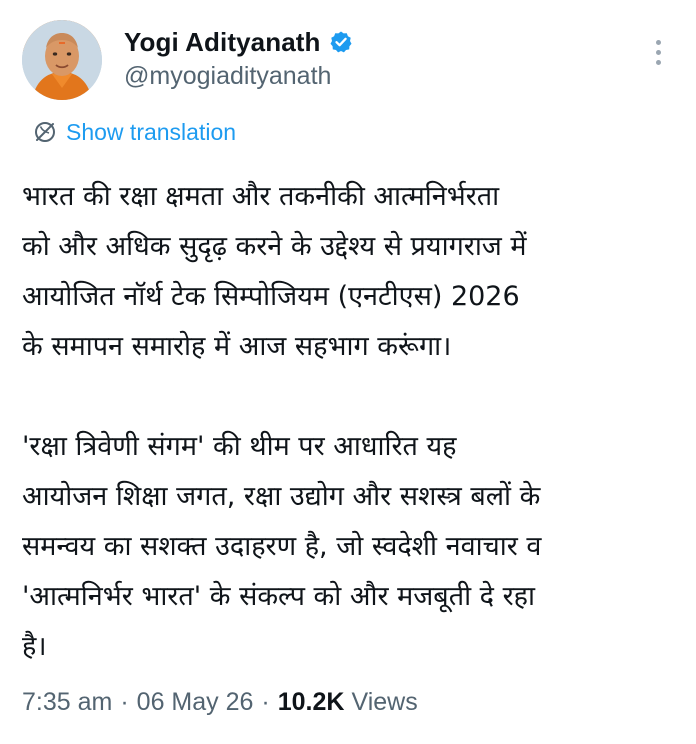 The image size is (696, 744). Describe the element at coordinates (341, 42) in the screenshot. I see `verified-badge-icon` at that location.